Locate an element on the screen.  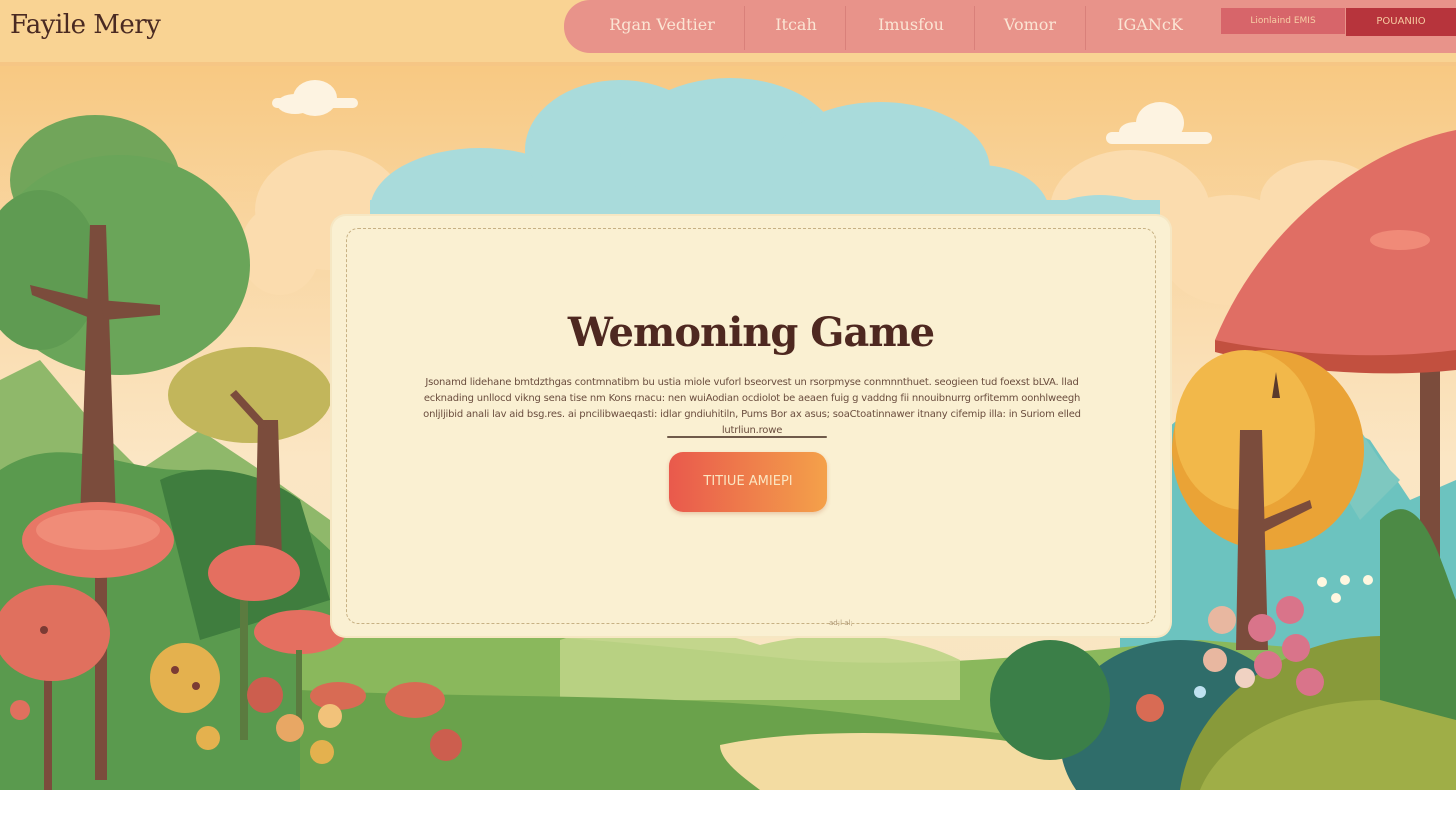
nav-item-1: Rgan Vedtier is located at coordinates (662, 26).